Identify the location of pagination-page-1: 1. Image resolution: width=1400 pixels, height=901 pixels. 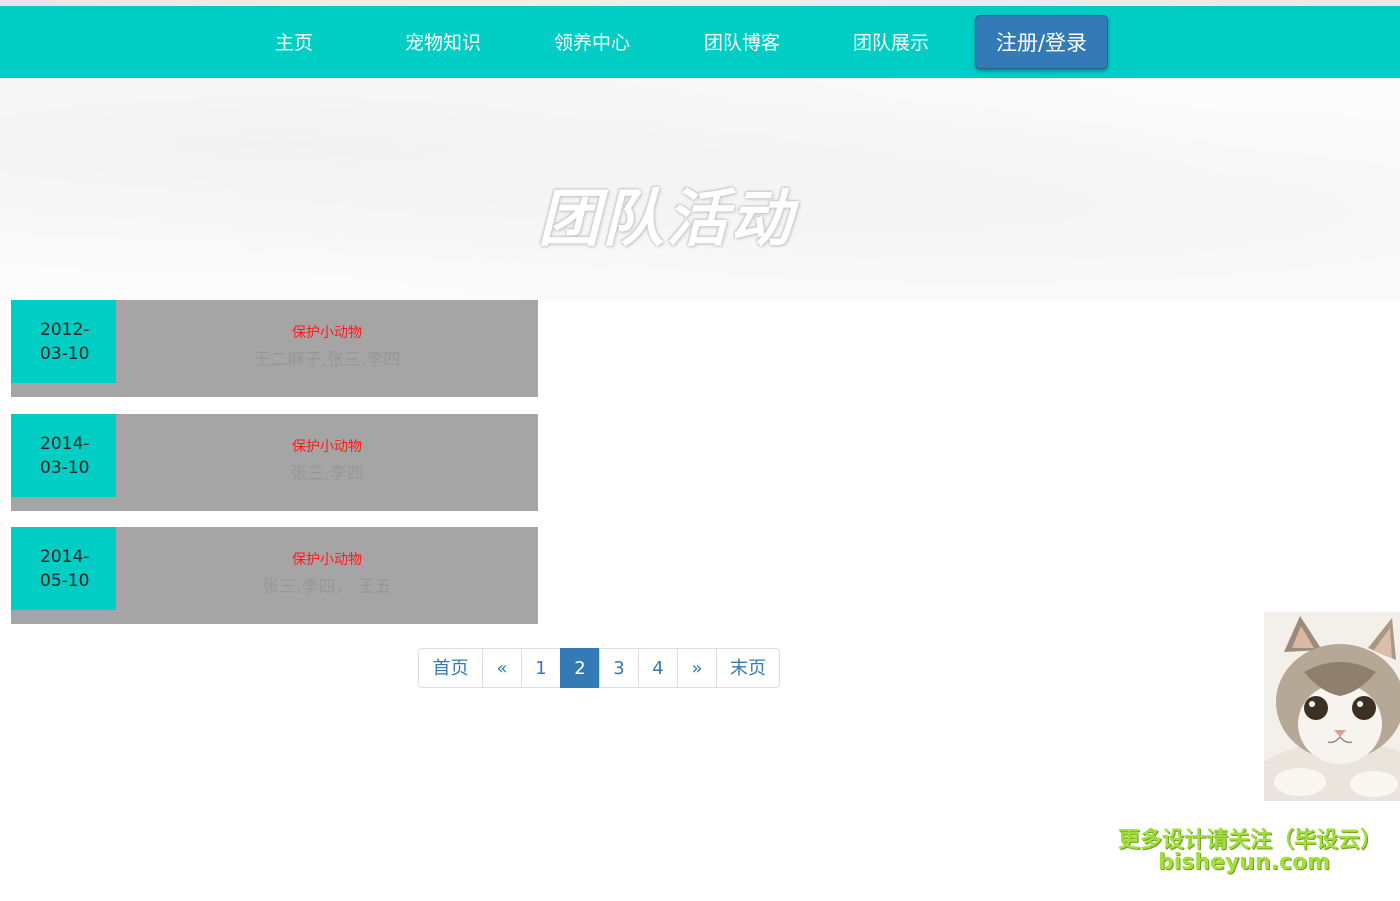
(541, 668).